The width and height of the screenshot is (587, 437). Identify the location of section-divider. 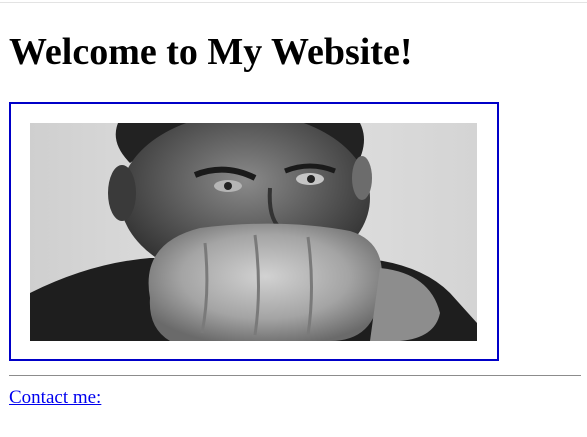
(295, 375).